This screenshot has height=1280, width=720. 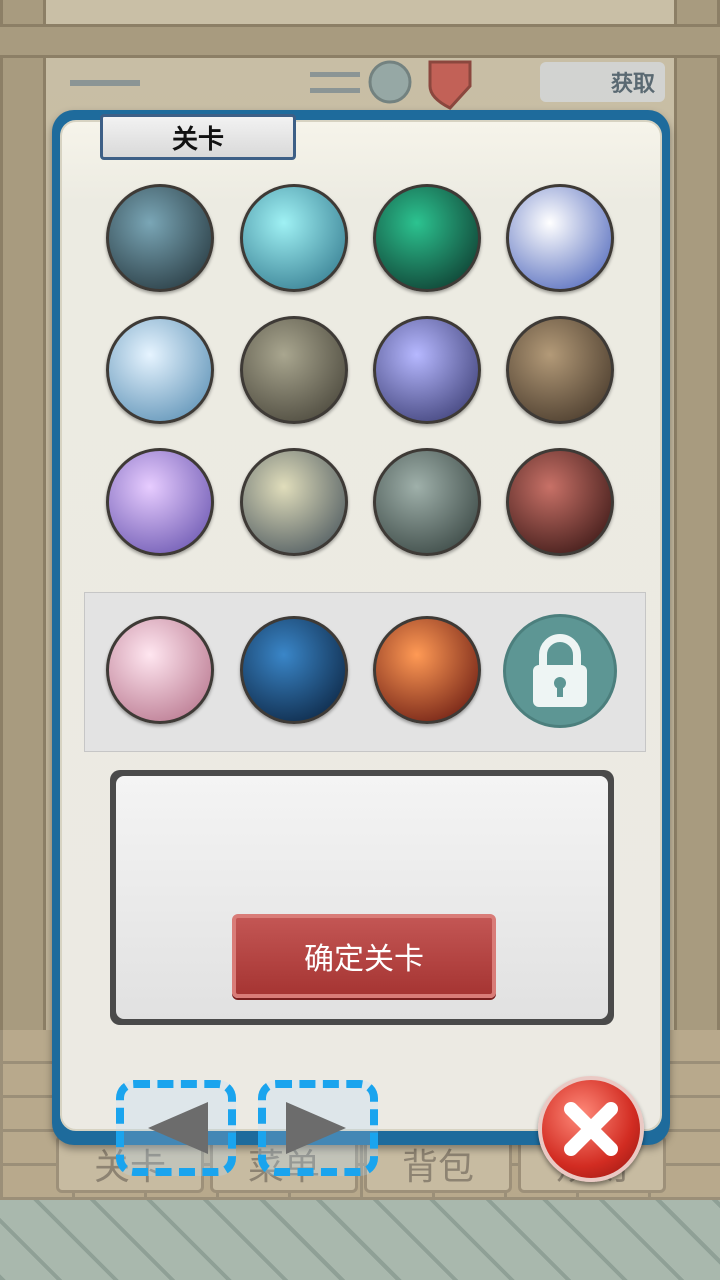 I want to click on stage-stone-hall, so click(x=294, y=370).